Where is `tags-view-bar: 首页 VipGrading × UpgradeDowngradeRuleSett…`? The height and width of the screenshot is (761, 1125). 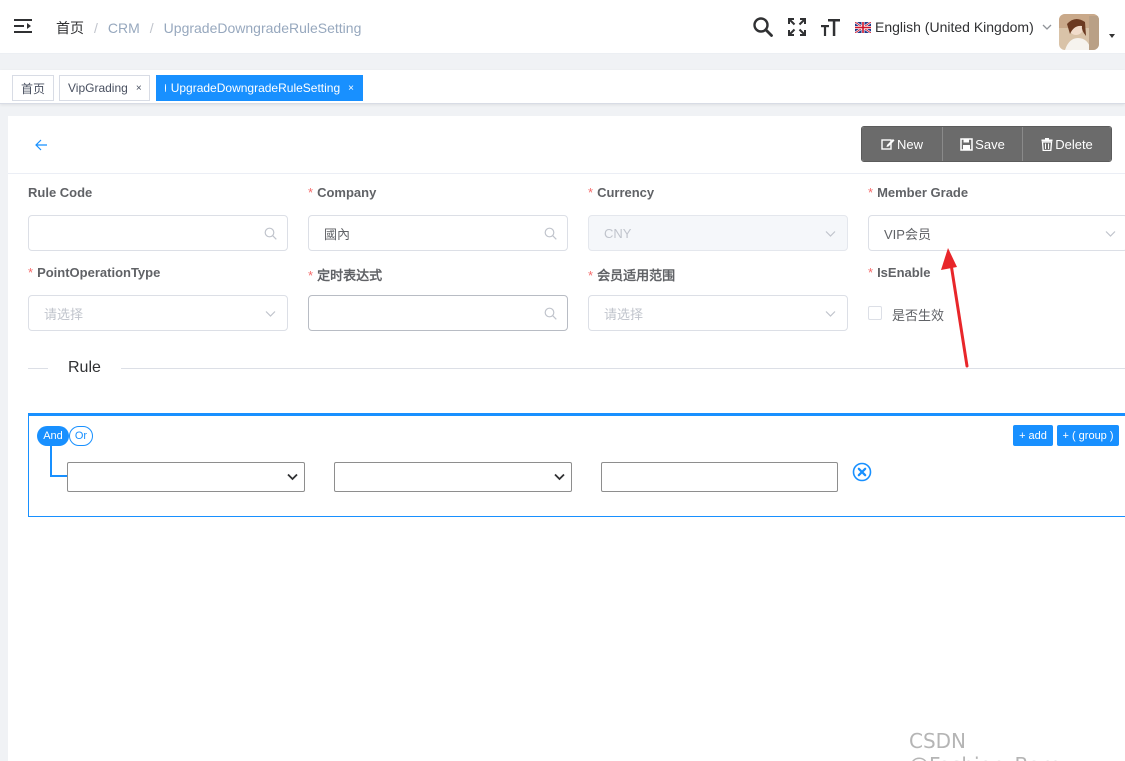
tags-view-bar: 首页 VipGrading × UpgradeDowngradeRuleSett… is located at coordinates (562, 87).